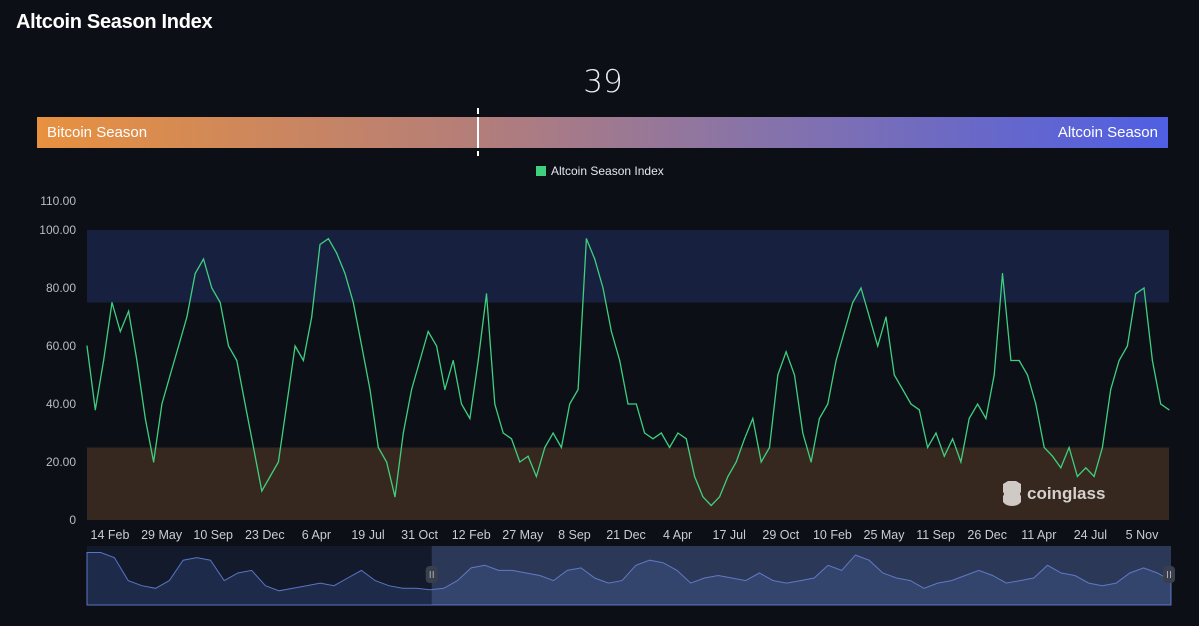 This screenshot has width=1199, height=626. I want to click on navigator-right-handle, so click(1169, 574).